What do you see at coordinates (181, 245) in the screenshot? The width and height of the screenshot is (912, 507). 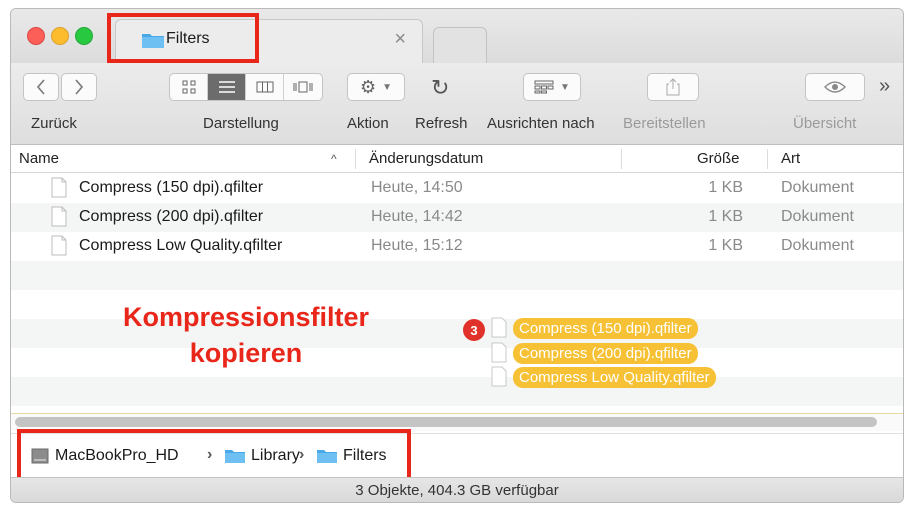 I see `file-name: Compress Low Quality.qfilter` at bounding box center [181, 245].